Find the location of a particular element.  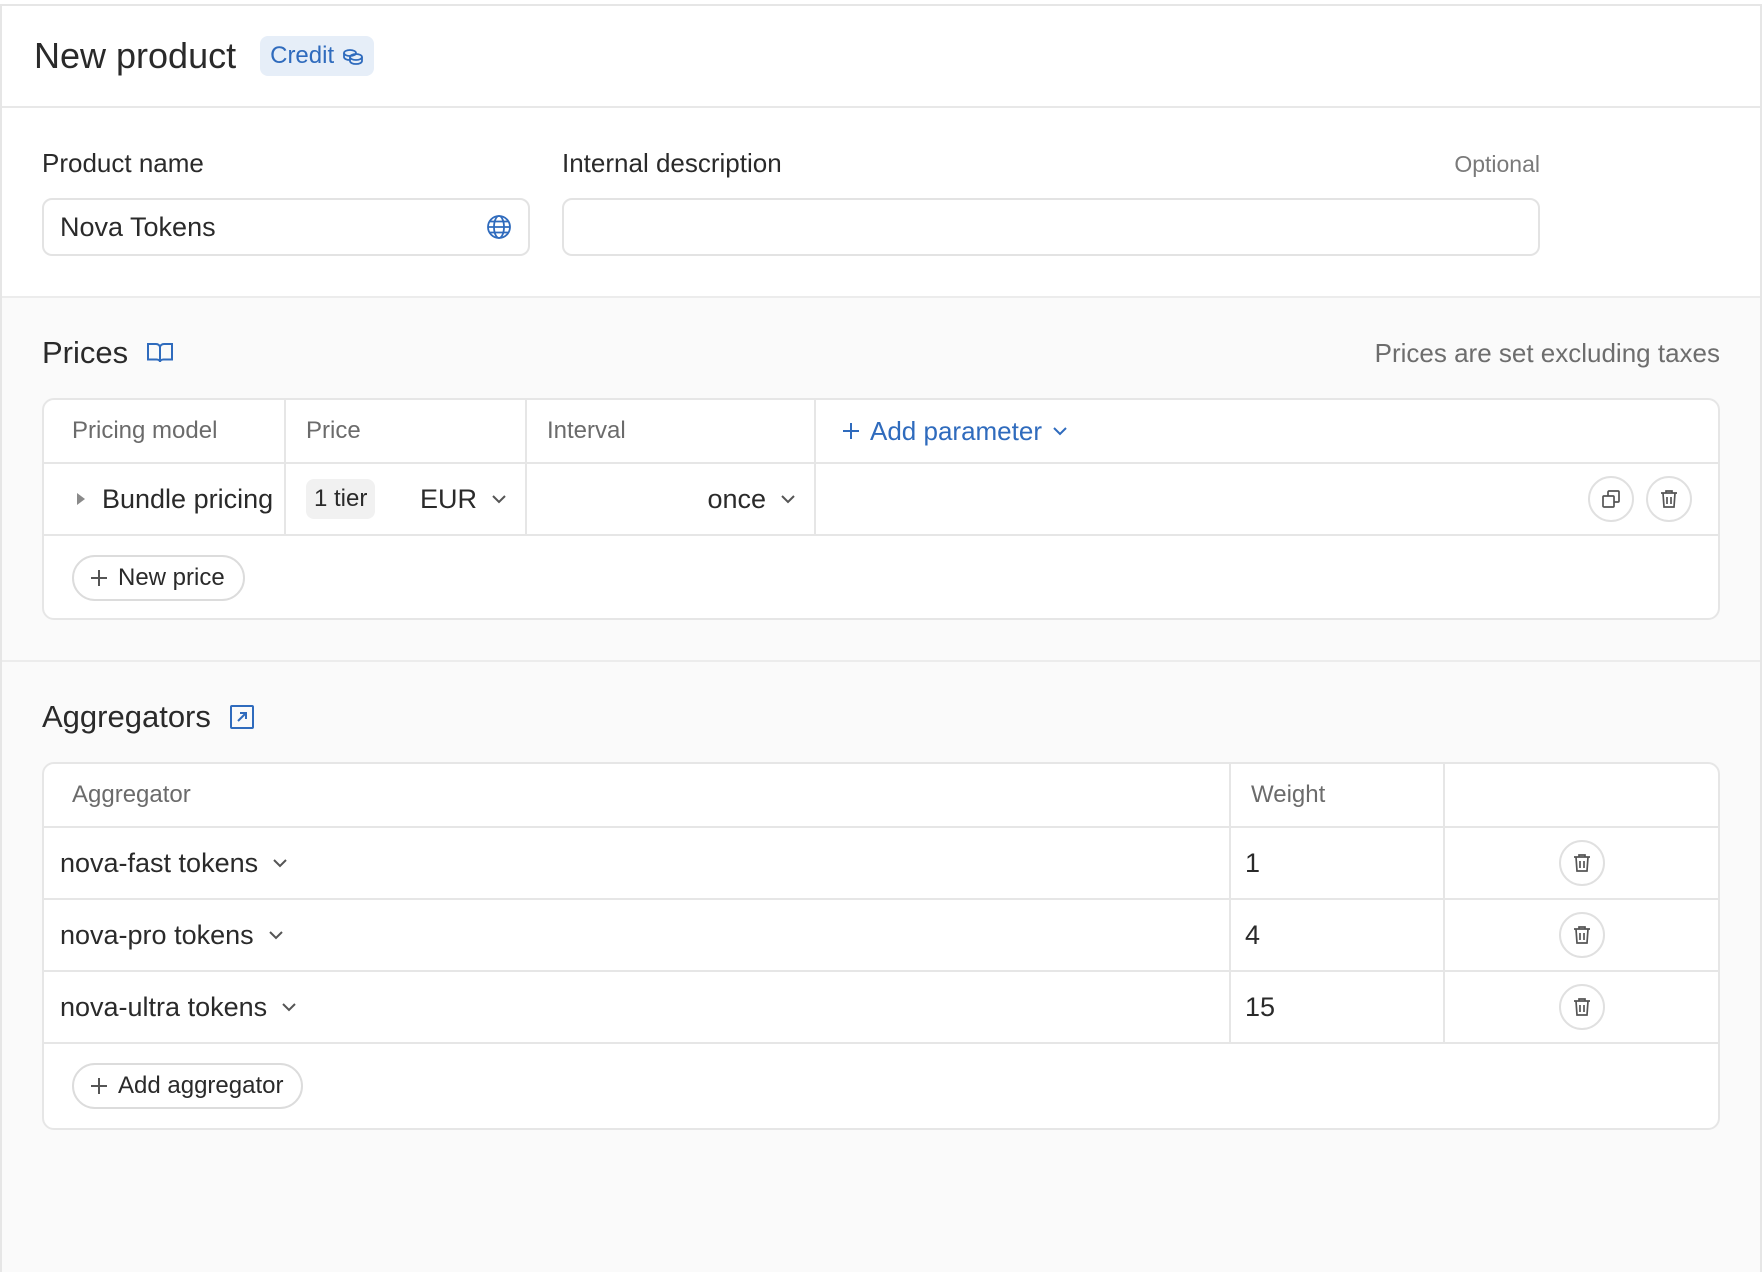

external-link-icon is located at coordinates (242, 717).